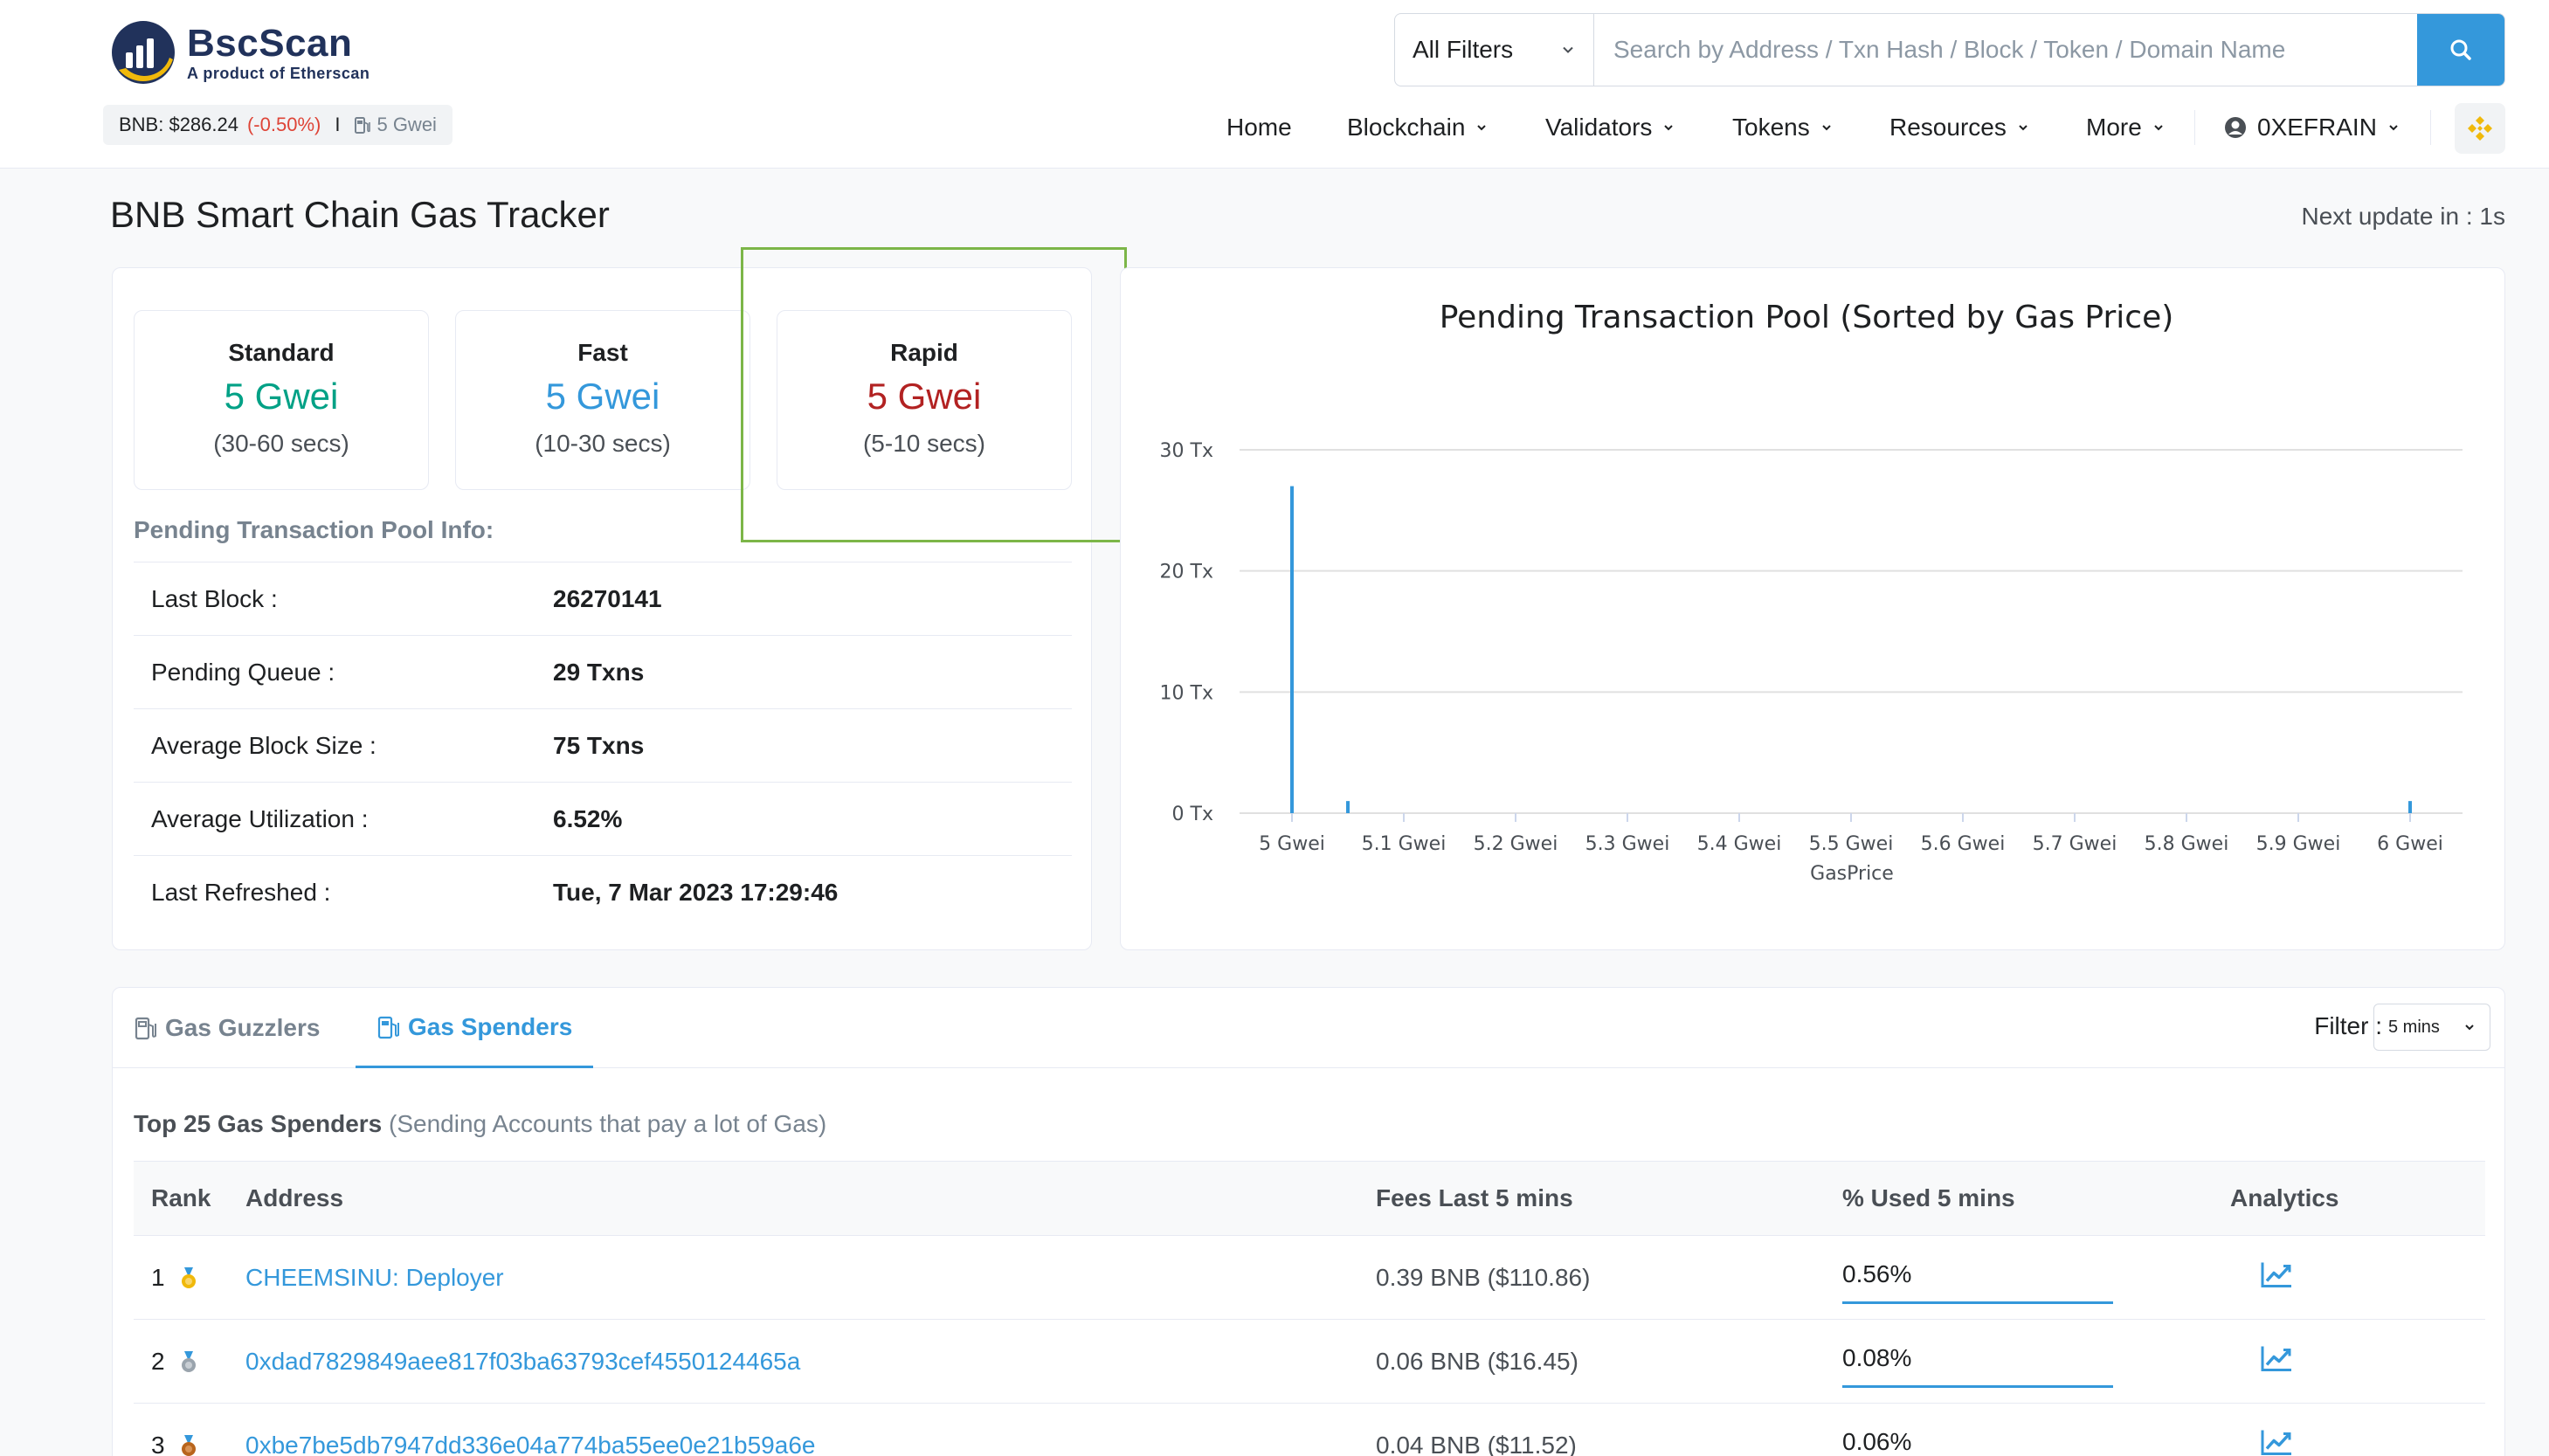 This screenshot has width=2549, height=1456. What do you see at coordinates (2006, 50) in the screenshot?
I see `search-input` at bounding box center [2006, 50].